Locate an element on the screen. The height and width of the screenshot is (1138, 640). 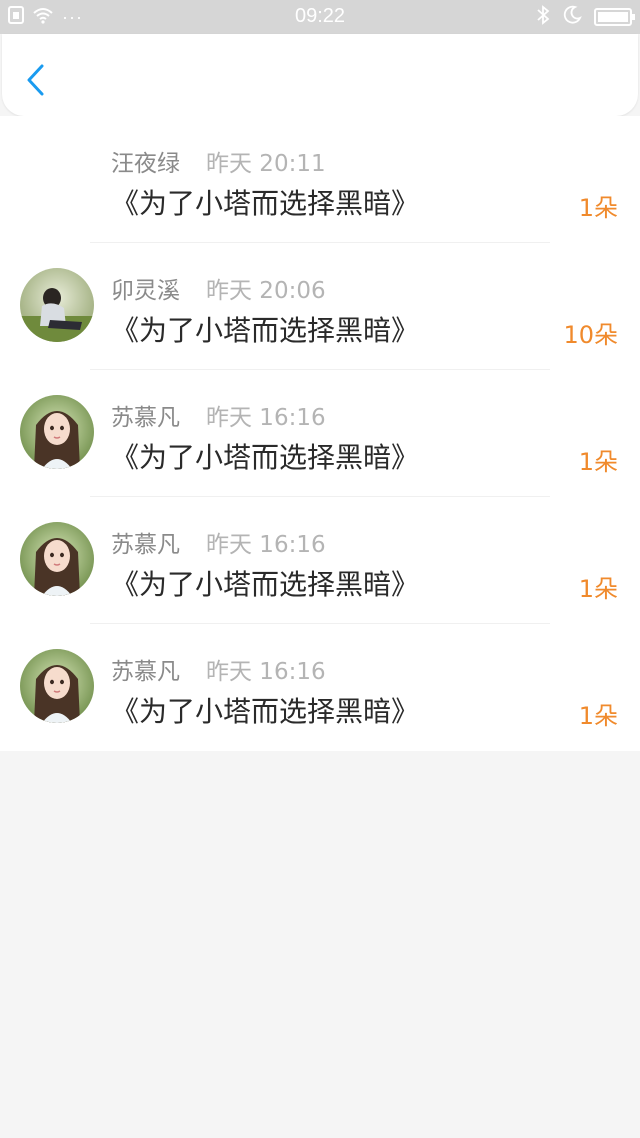
gift-time: 昨天 20:11 is located at coordinates (266, 164).